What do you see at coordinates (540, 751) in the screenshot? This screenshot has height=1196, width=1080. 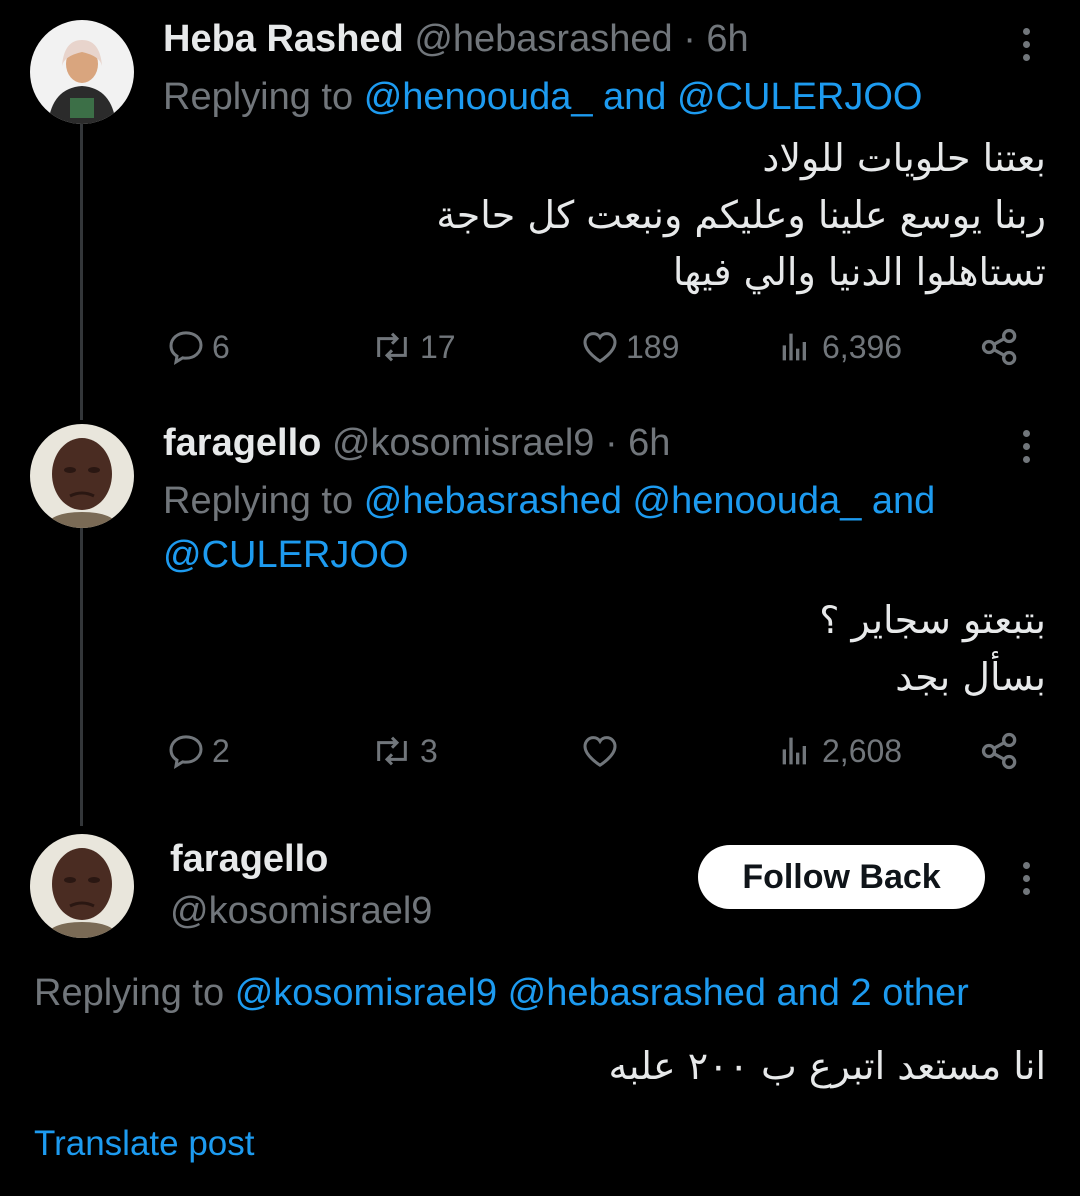 I see `action-bar: 2 3 2,608` at bounding box center [540, 751].